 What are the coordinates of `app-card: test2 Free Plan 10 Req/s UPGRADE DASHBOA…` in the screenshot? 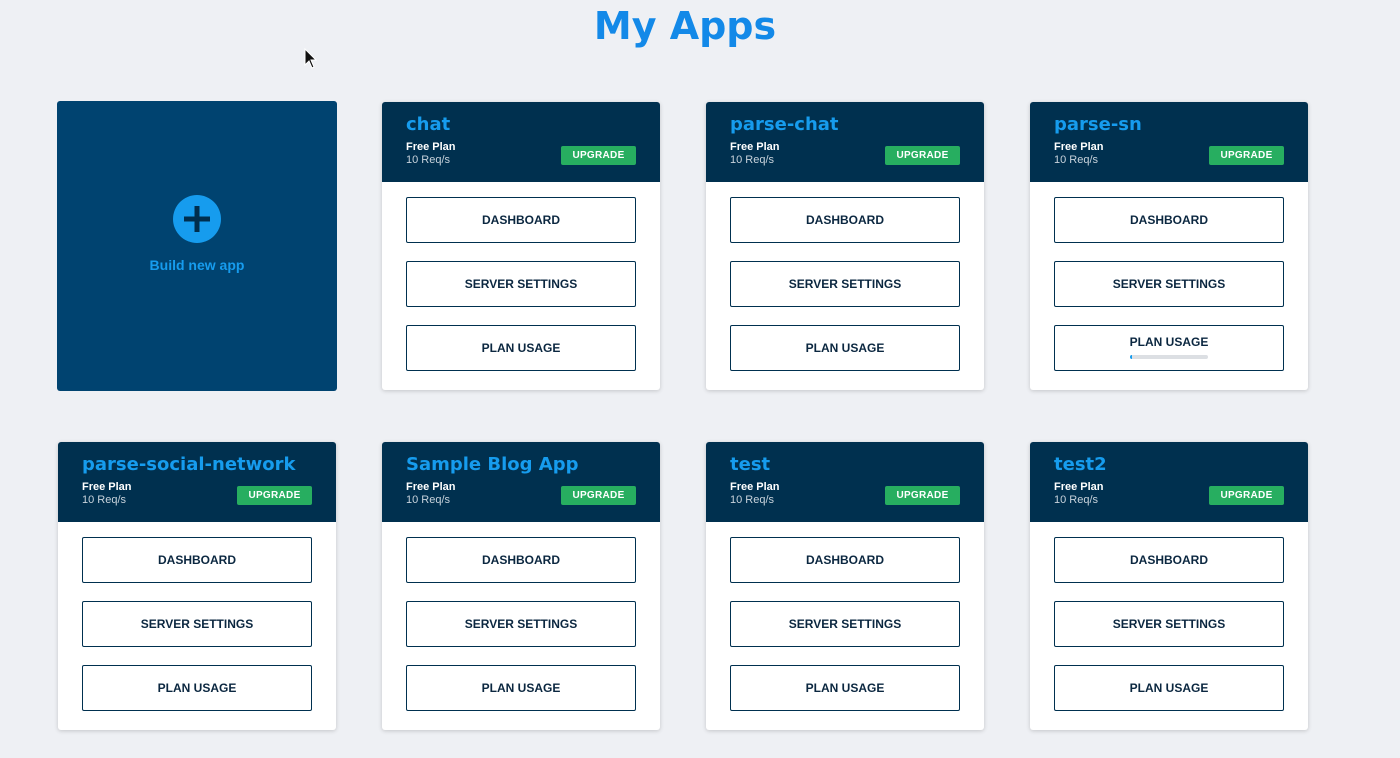 It's located at (1169, 586).